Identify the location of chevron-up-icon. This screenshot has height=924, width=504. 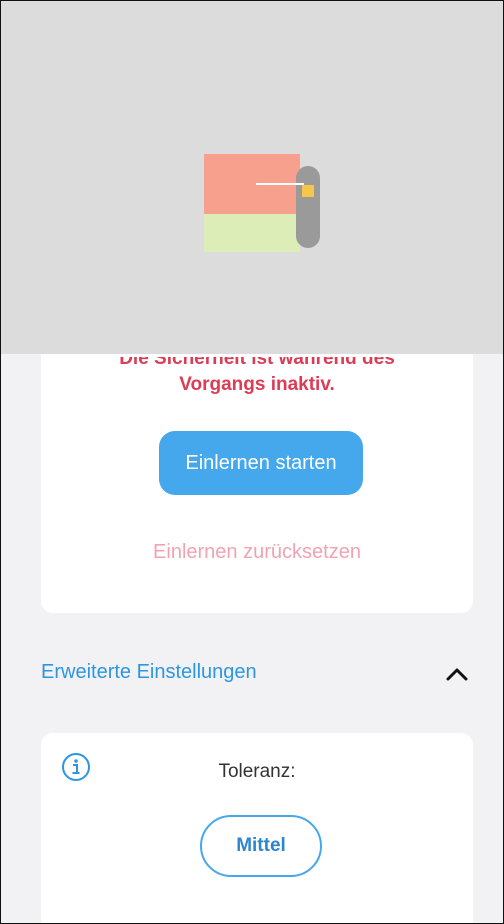
(457, 674).